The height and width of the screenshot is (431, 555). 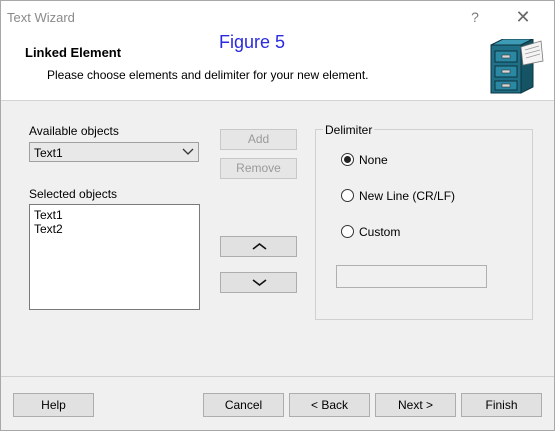 I want to click on selected-objects-label: Selected objects, so click(x=73, y=194).